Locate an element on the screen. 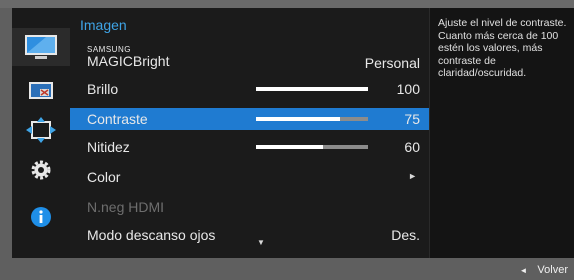 The height and width of the screenshot is (280, 574). contrast-slider-fill is located at coordinates (298, 119).